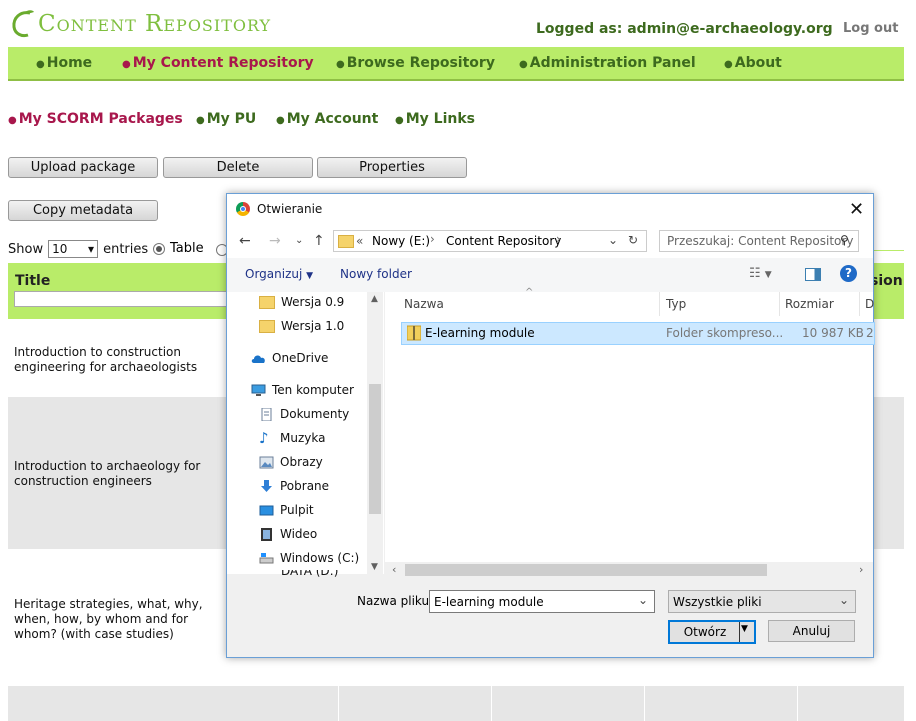  What do you see at coordinates (301, 462) in the screenshot?
I see `tree-item-label: Obrazy` at bounding box center [301, 462].